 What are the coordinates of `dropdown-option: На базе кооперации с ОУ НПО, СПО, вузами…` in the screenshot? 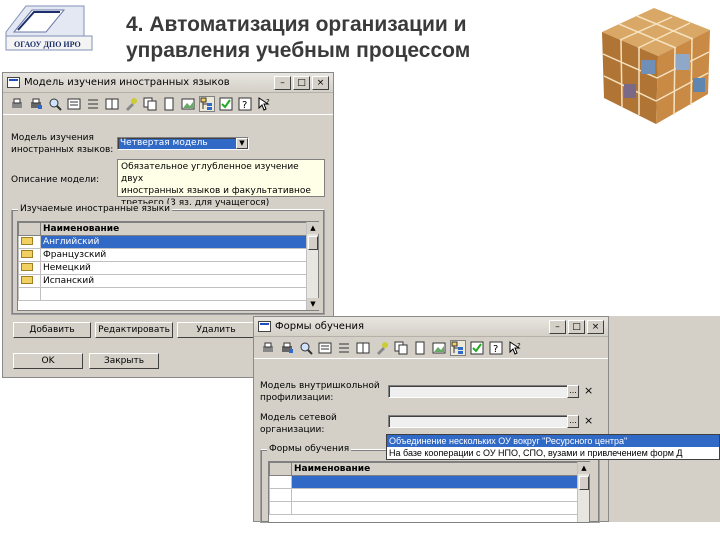 It's located at (553, 453).